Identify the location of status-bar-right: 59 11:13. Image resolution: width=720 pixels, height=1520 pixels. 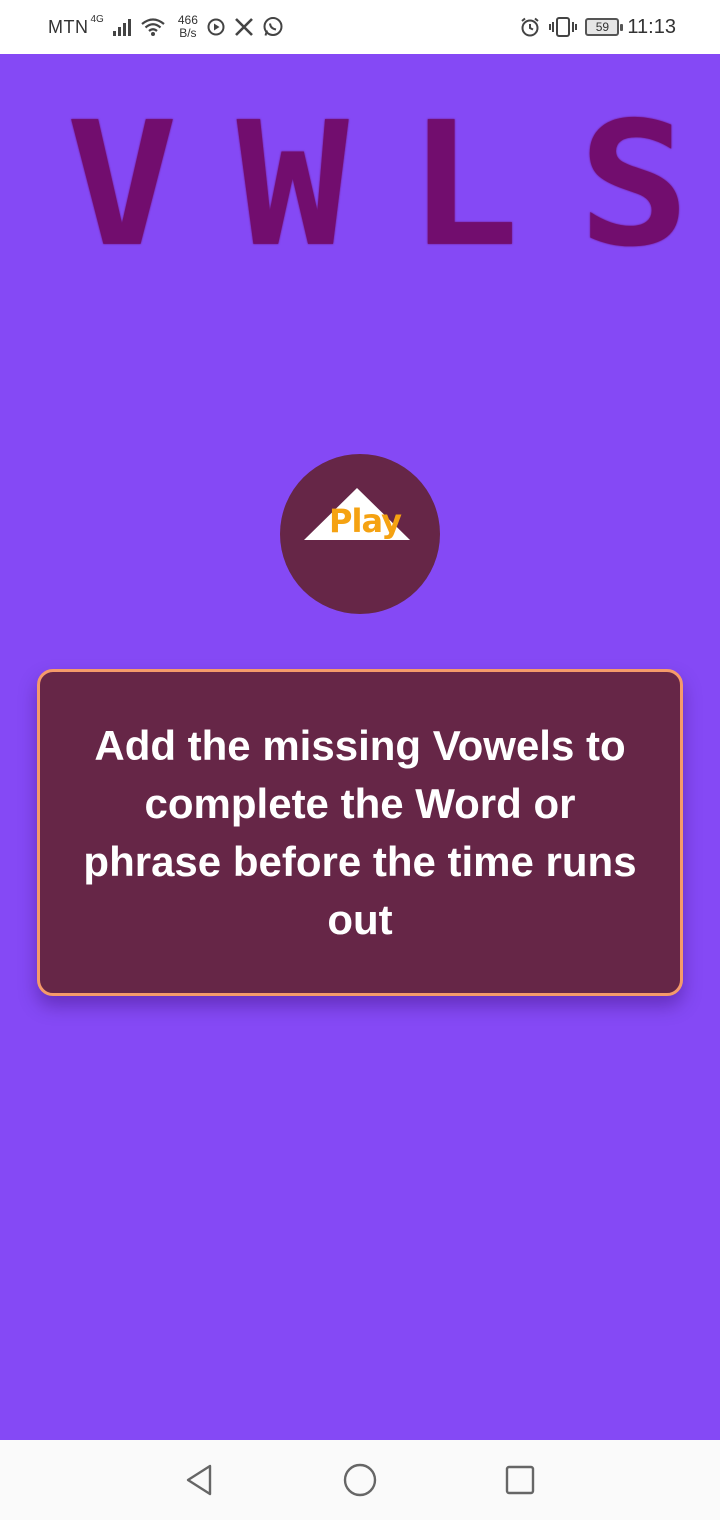
(597, 27).